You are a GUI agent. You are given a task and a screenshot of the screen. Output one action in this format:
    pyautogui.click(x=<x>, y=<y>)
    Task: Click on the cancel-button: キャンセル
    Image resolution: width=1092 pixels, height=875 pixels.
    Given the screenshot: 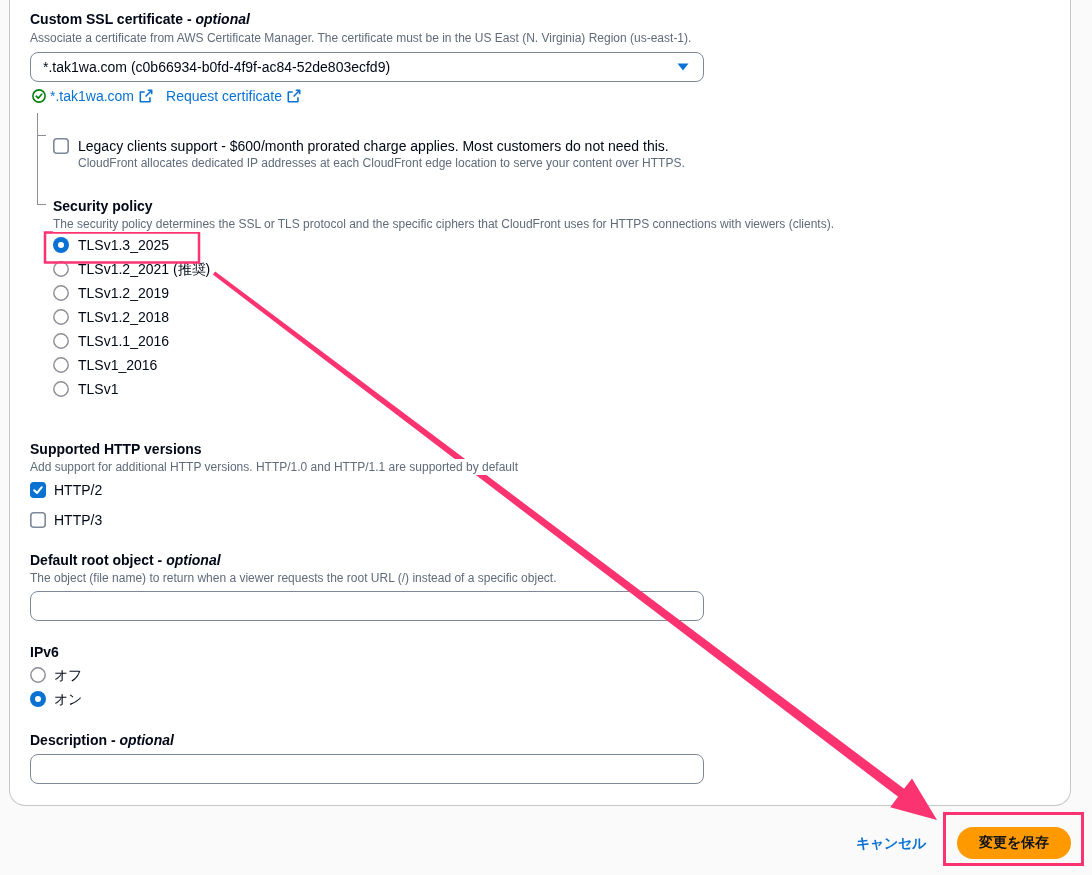 What is the action you would take?
    pyautogui.click(x=891, y=843)
    